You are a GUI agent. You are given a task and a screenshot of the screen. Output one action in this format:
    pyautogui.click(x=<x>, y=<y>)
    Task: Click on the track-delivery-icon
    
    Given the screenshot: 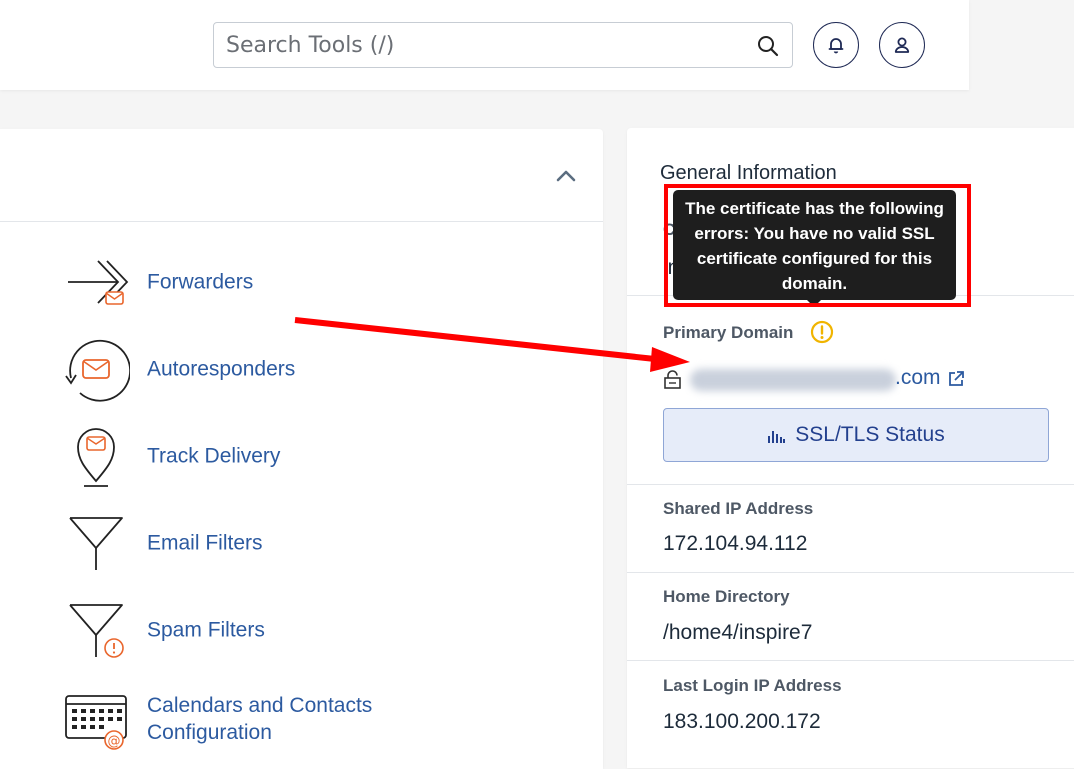 What is the action you would take?
    pyautogui.click(x=96, y=457)
    